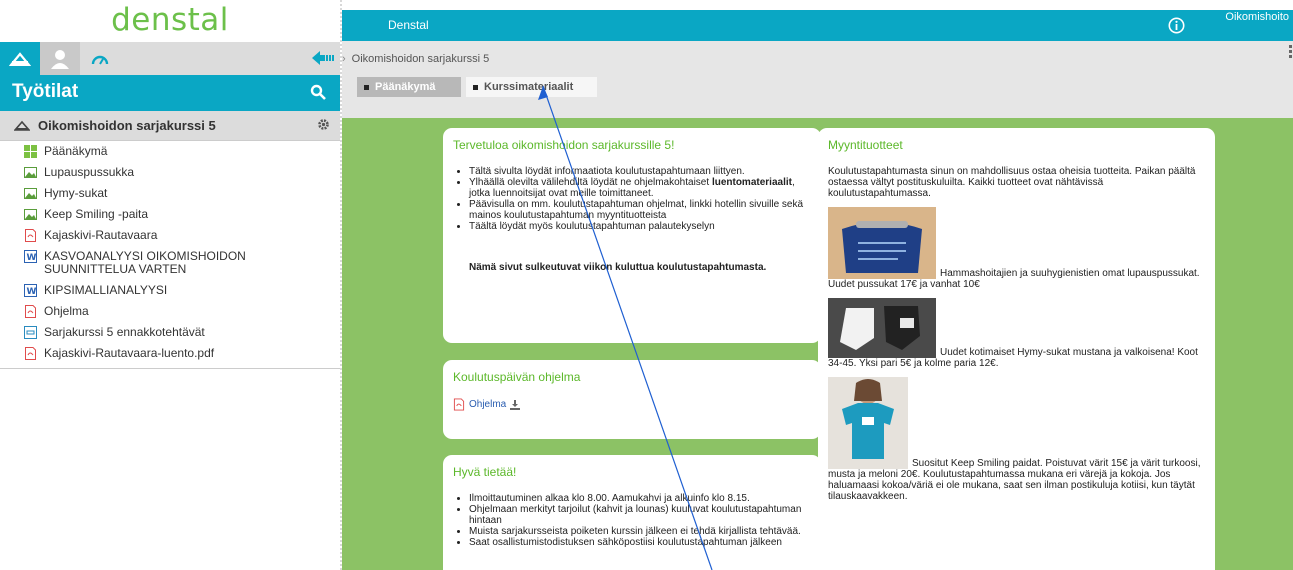 The height and width of the screenshot is (570, 1293). What do you see at coordinates (66, 311) in the screenshot?
I see `sidebar-item-label: Ohjelma` at bounding box center [66, 311].